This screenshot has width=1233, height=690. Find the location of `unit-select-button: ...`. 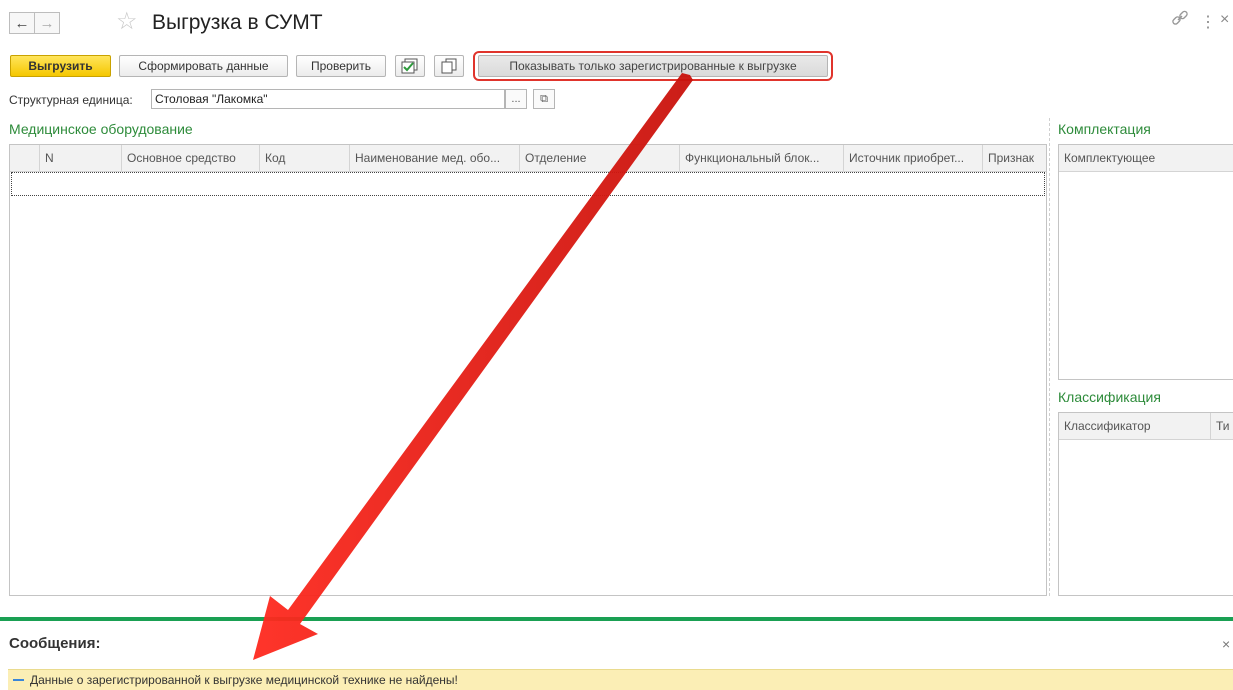

unit-select-button: ... is located at coordinates (516, 99).